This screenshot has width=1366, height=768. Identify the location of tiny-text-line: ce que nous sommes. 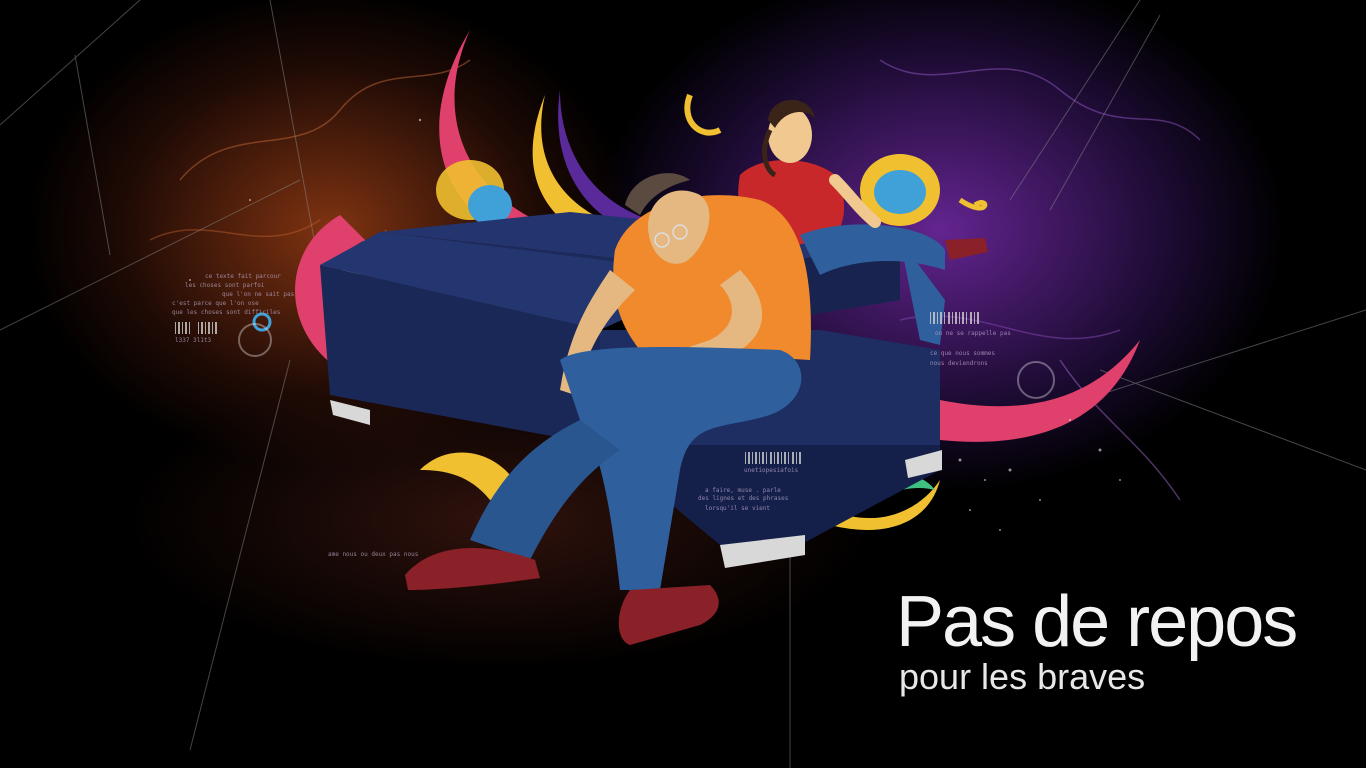
(962, 353).